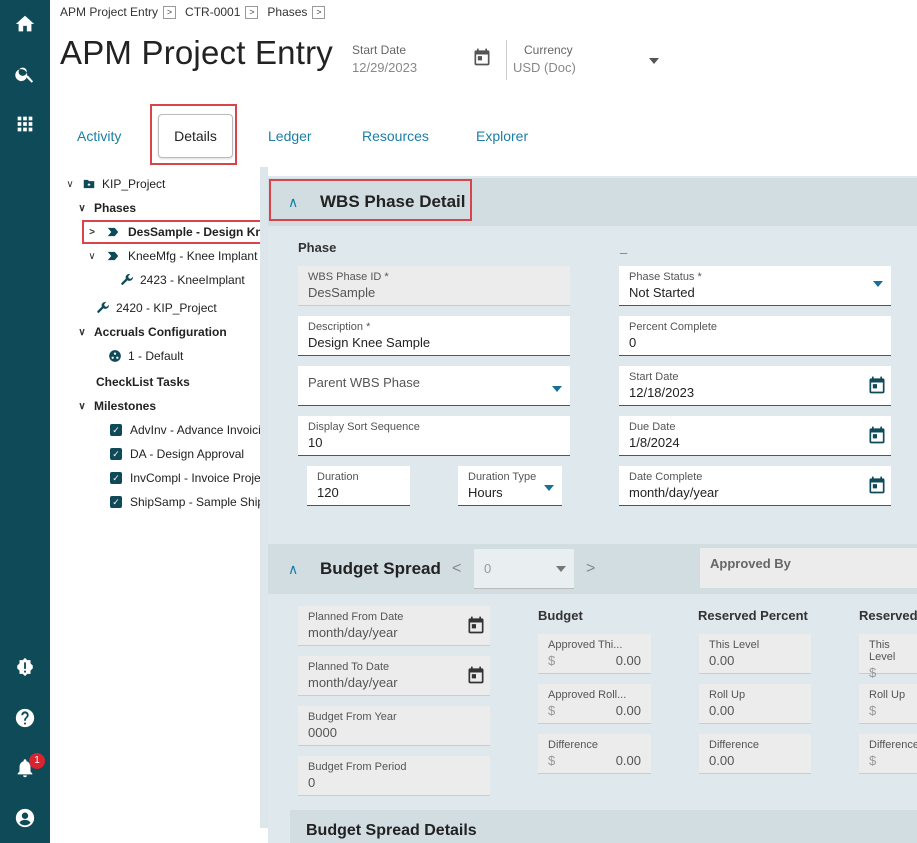  I want to click on notifications-bell-icon, so click(25, 768).